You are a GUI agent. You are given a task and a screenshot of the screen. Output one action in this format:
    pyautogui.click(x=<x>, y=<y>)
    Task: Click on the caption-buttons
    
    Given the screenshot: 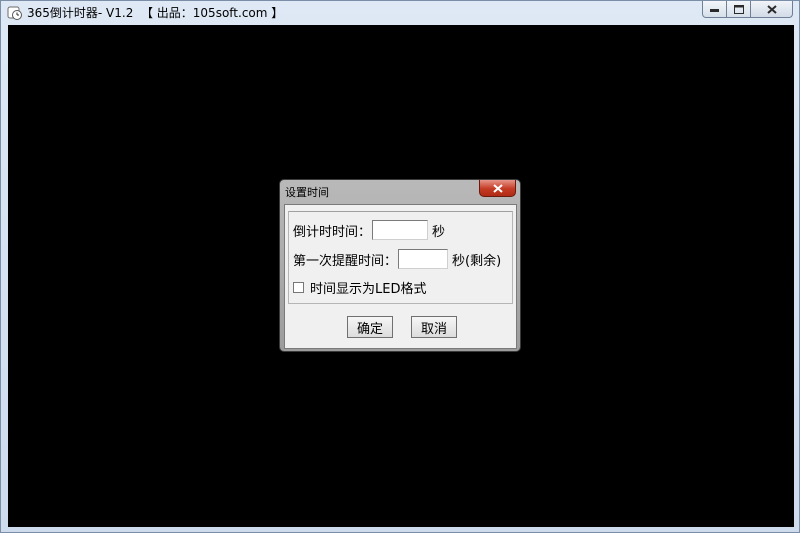 What is the action you would take?
    pyautogui.click(x=747, y=9)
    